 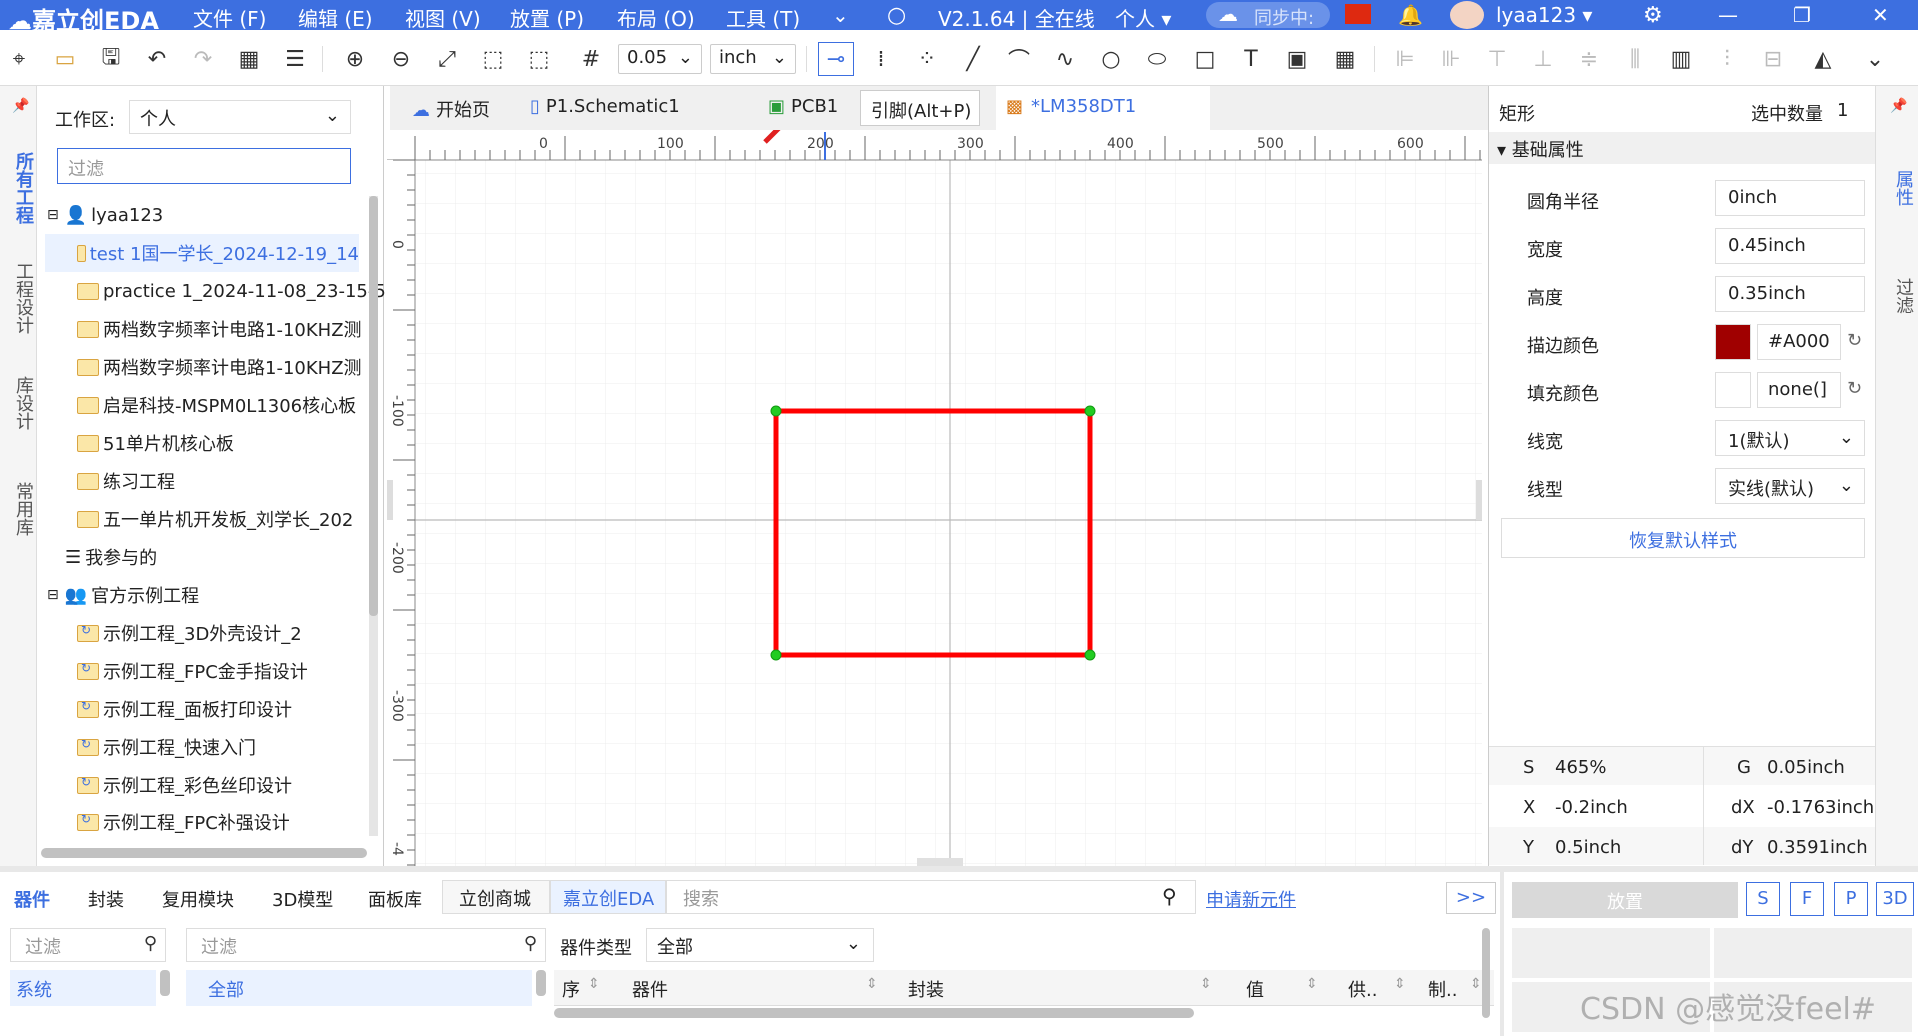 I want to click on component-type-select: 全部 ⌄, so click(x=760, y=945).